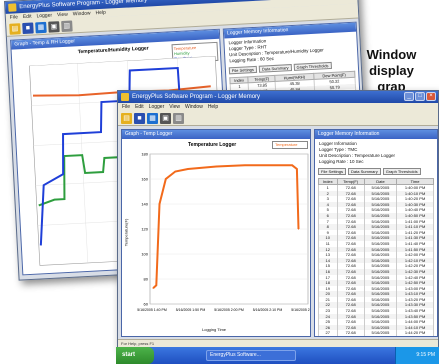 This screenshot has height=364, width=439. I want to click on y-tick-label: 60, so click(146, 304).